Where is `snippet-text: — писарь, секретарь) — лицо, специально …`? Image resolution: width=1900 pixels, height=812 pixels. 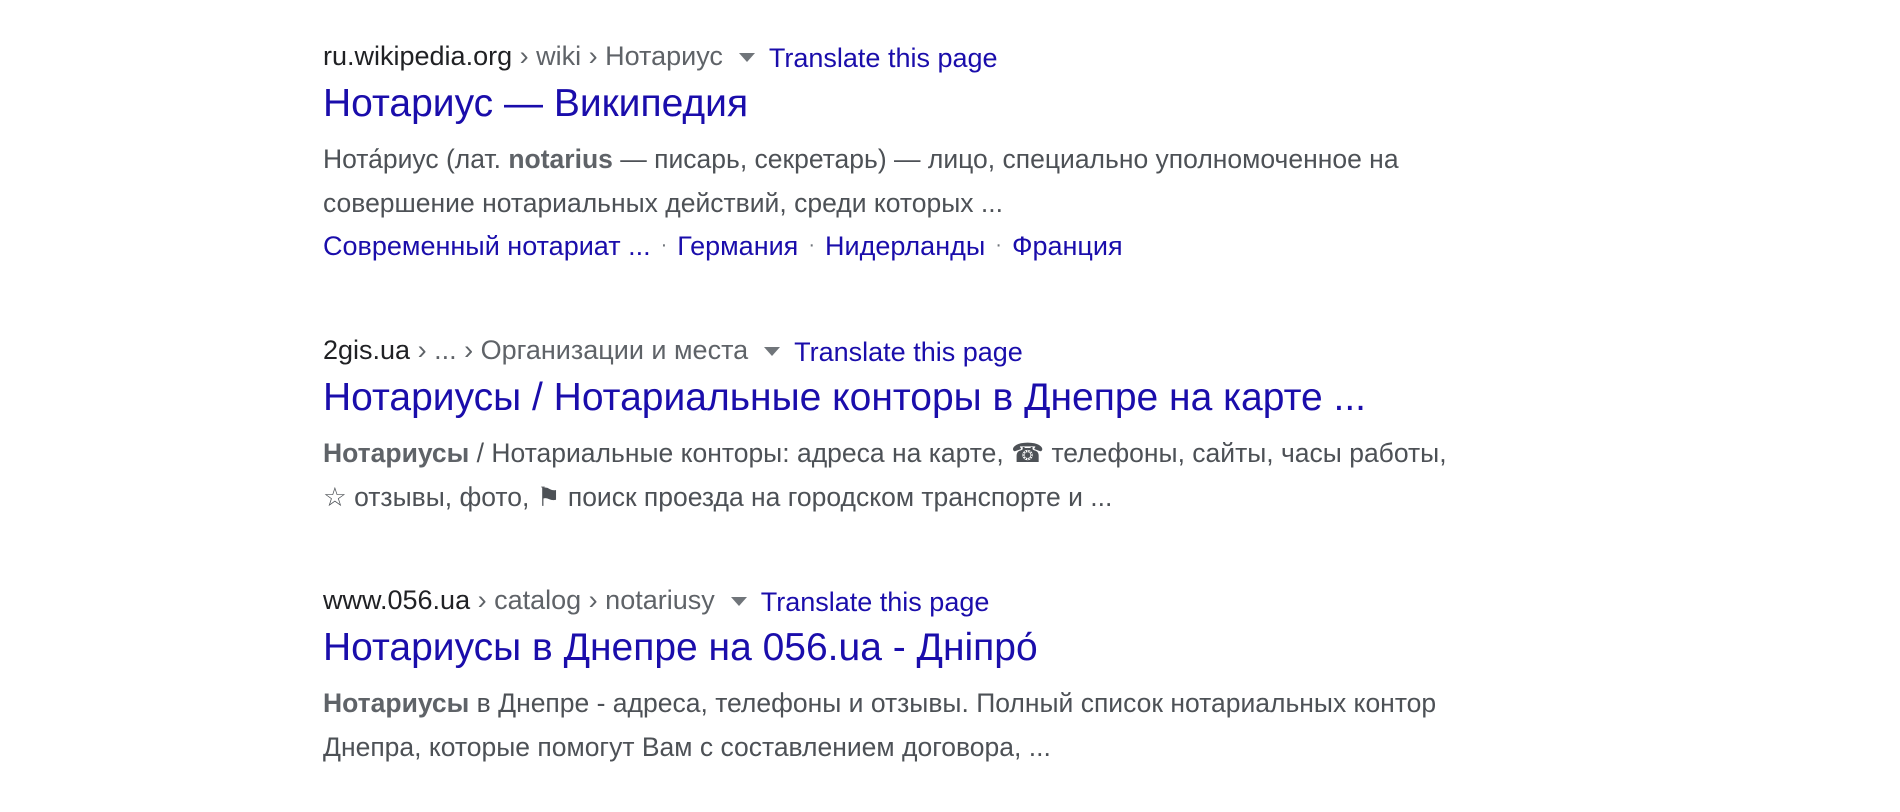 snippet-text: — писарь, секретарь) — лицо, специально … is located at coordinates (1005, 159).